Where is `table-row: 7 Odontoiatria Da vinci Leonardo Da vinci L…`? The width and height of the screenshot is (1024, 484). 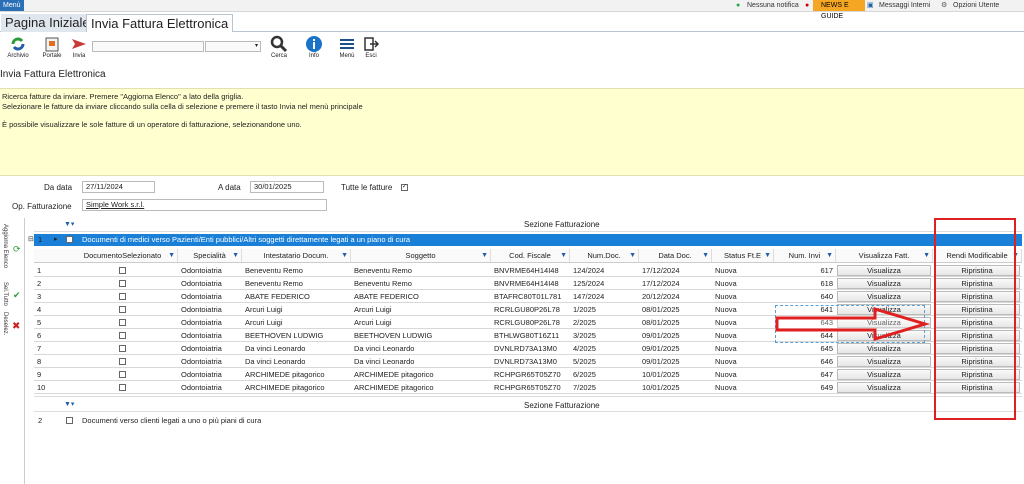
table-row: 7 Odontoiatria Da vinci Leonardo Da vinci L… is located at coordinates (528, 348).